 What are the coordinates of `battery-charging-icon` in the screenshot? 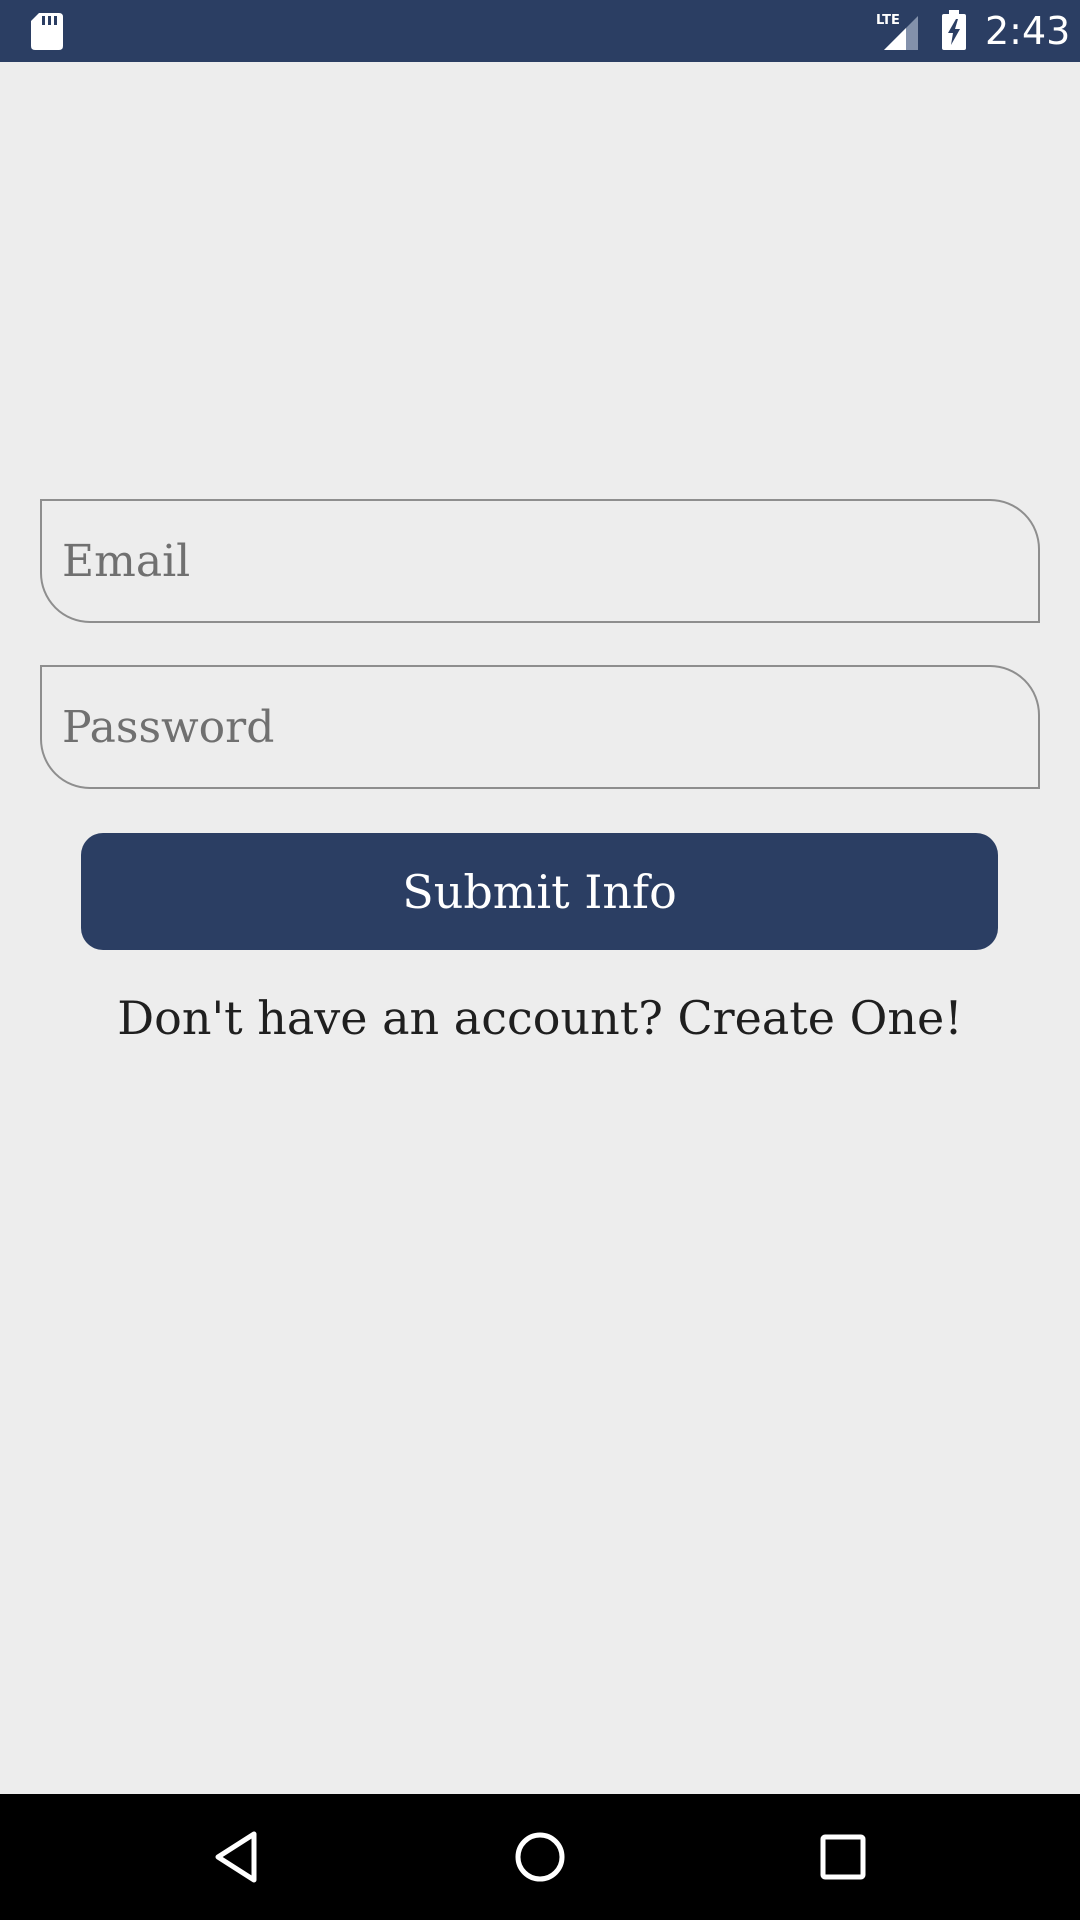 It's located at (954, 30).